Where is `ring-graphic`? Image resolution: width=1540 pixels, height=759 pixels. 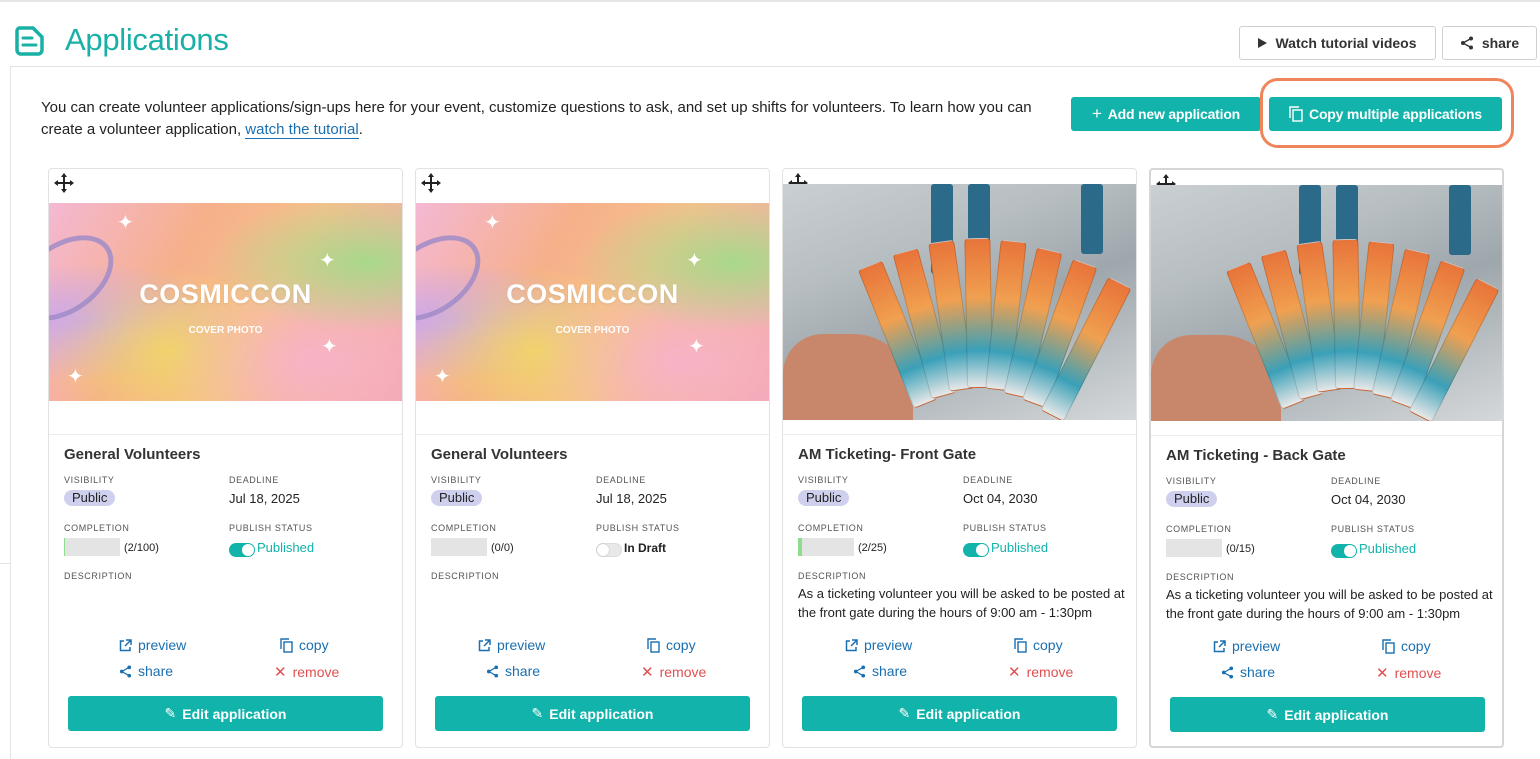
ring-graphic is located at coordinates (89, 278).